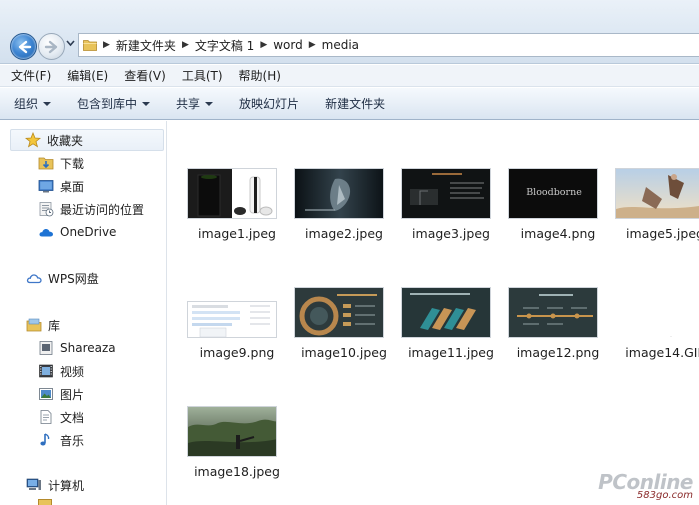  I want to click on library-icon, so click(34, 325).